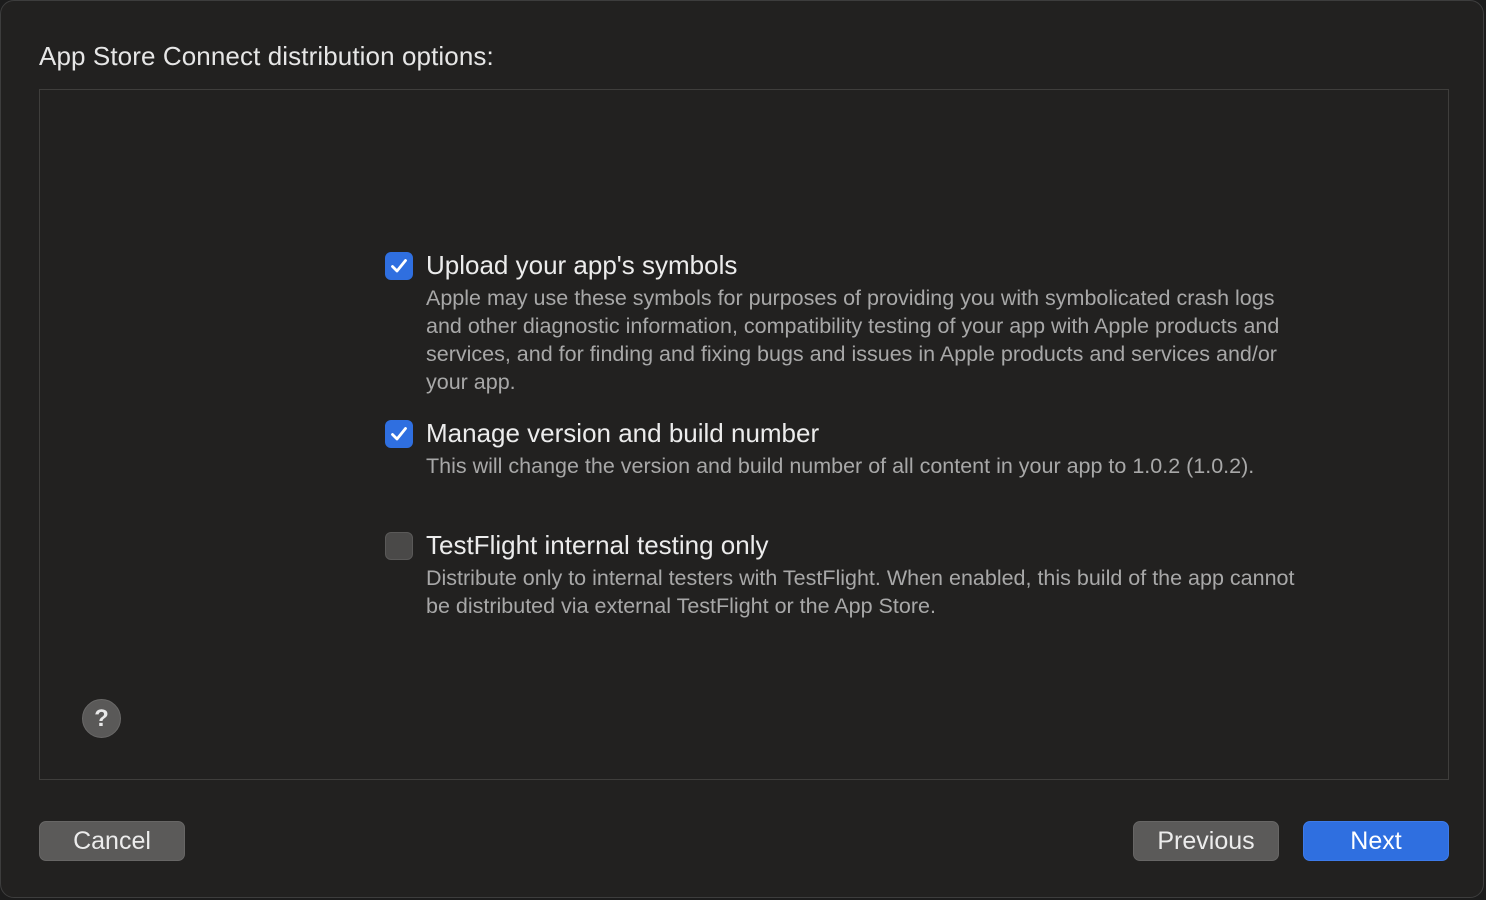 This screenshot has height=900, width=1486. I want to click on testflight-internal-label: TestFlight internal testing only, so click(597, 545).